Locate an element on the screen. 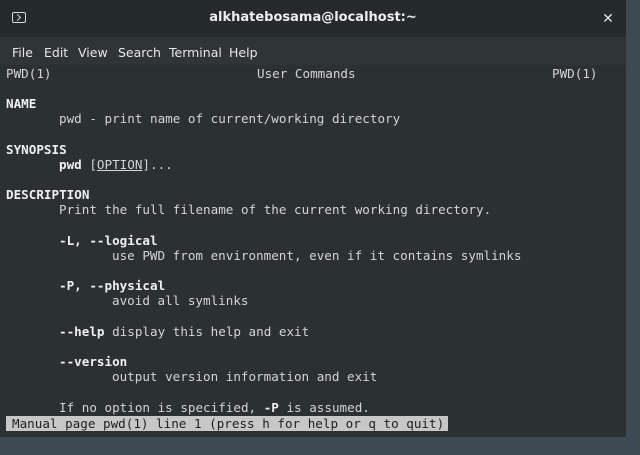  close-icon: ✕ is located at coordinates (608, 19).